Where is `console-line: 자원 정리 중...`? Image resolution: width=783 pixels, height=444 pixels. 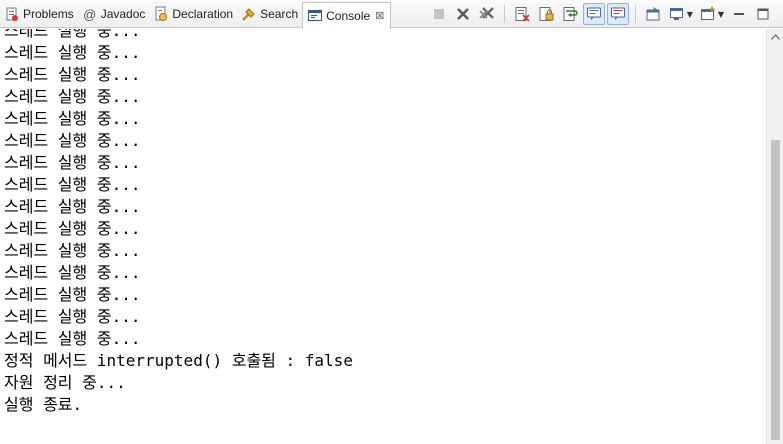 console-line: 자원 정리 중... is located at coordinates (65, 382).